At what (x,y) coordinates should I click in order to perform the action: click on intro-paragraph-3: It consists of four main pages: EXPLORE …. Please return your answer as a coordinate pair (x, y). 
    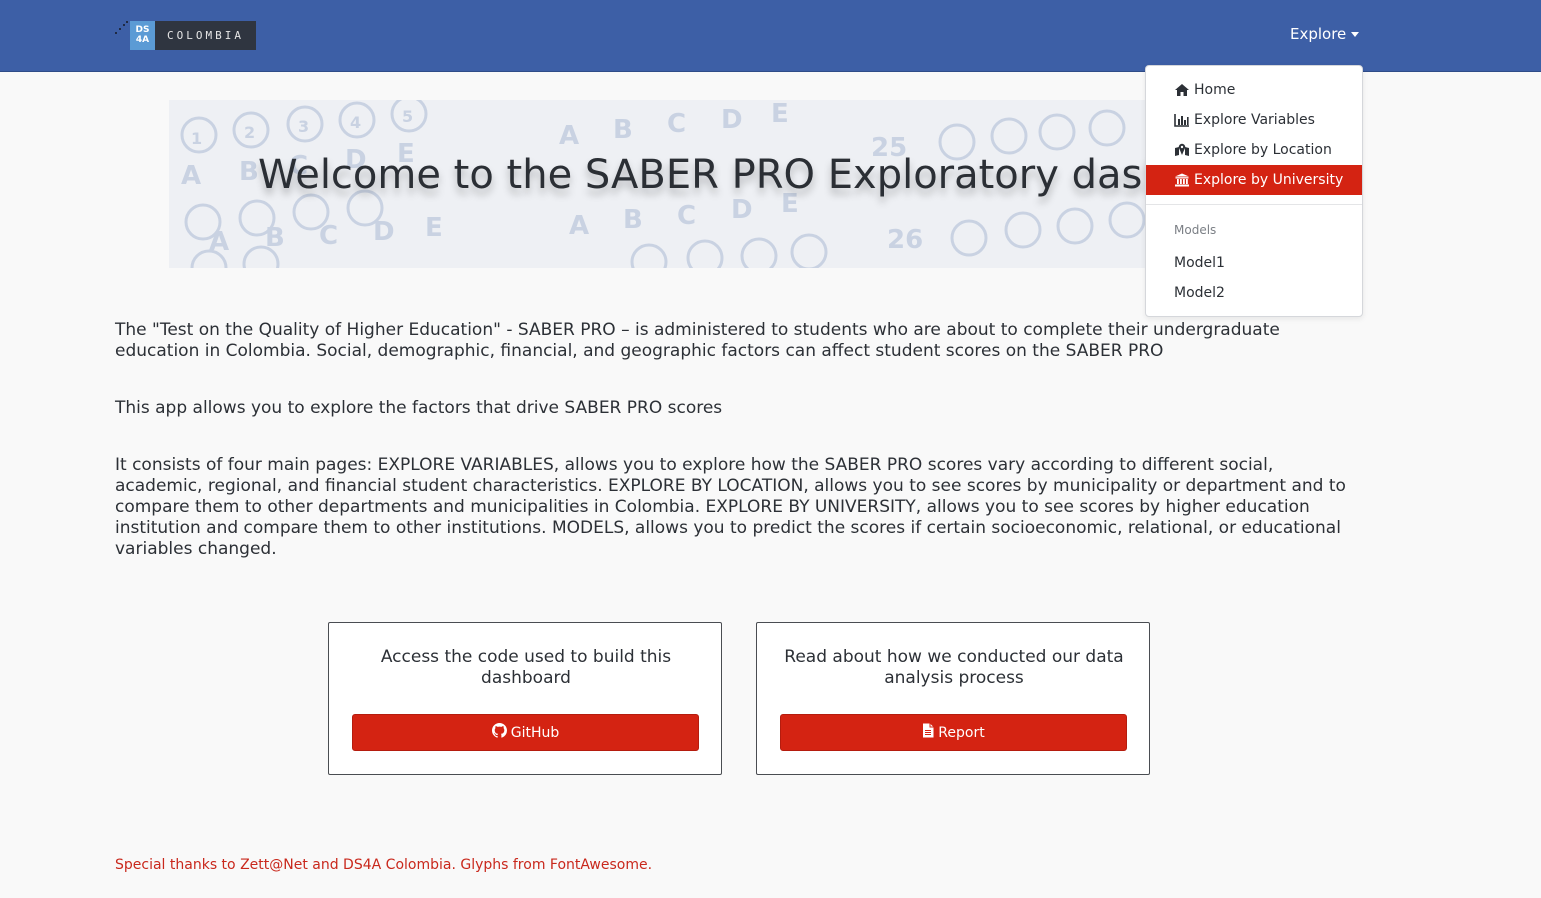
    Looking at the image, I should click on (730, 507).